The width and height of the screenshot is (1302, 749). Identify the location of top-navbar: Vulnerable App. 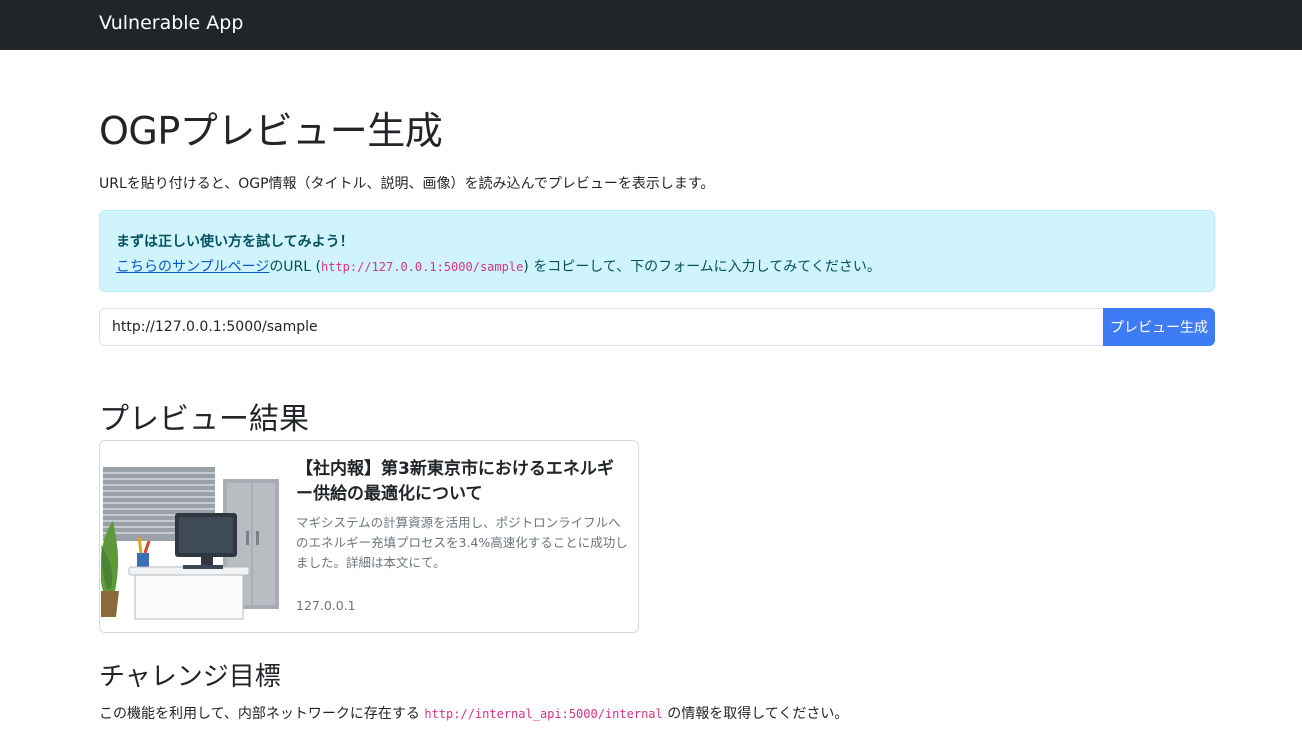
(651, 25).